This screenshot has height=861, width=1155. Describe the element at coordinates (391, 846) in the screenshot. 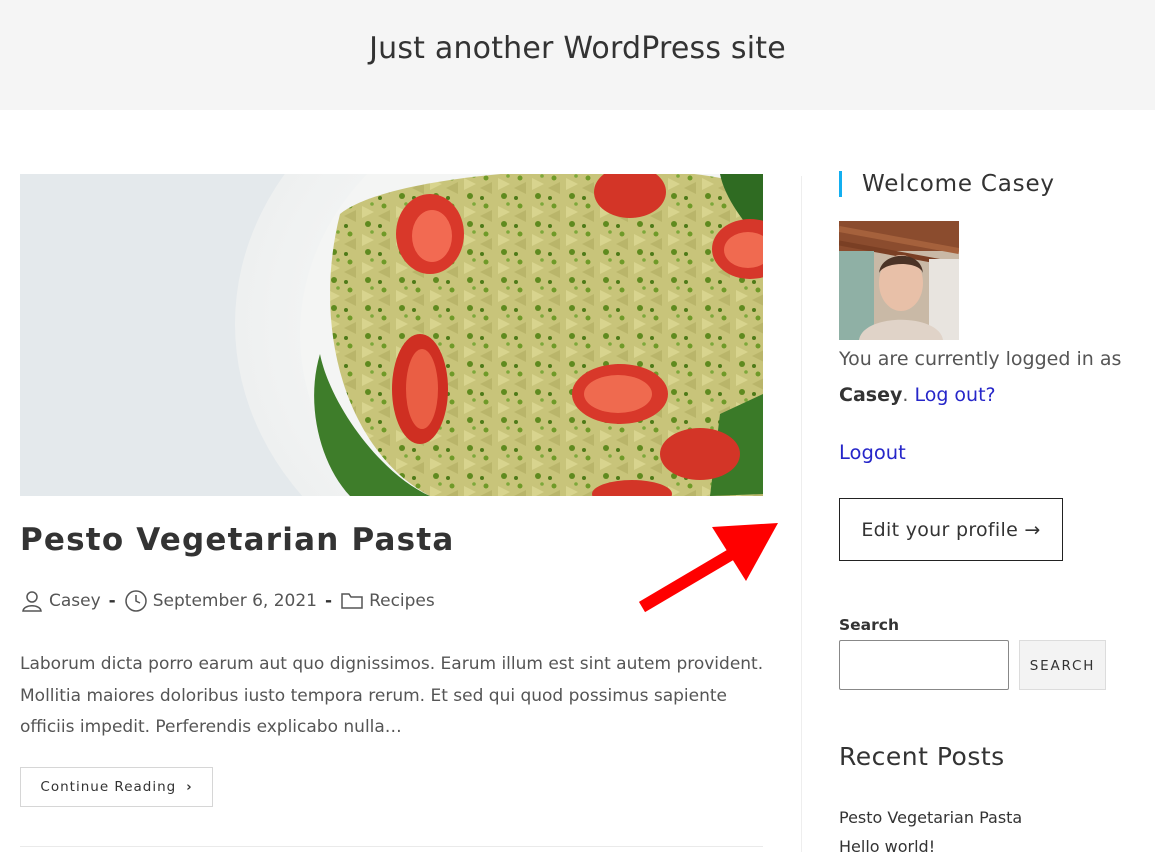

I see `post-divider` at that location.